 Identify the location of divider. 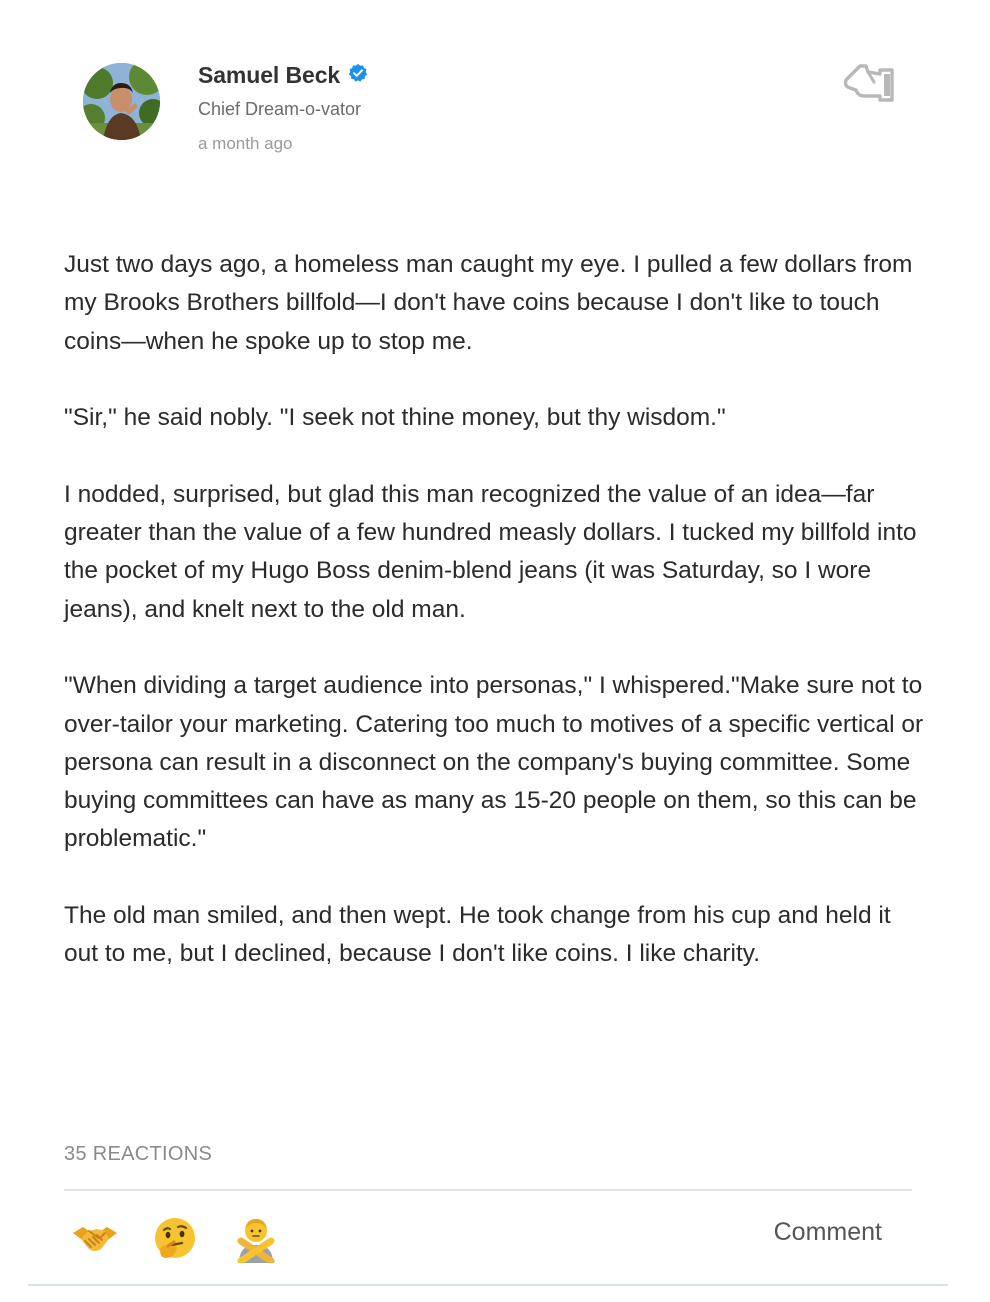
(488, 1190).